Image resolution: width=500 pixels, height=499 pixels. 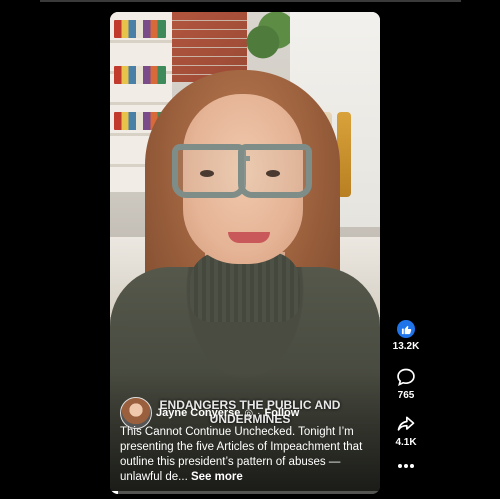 I want to click on more-icon, so click(x=406, y=466).